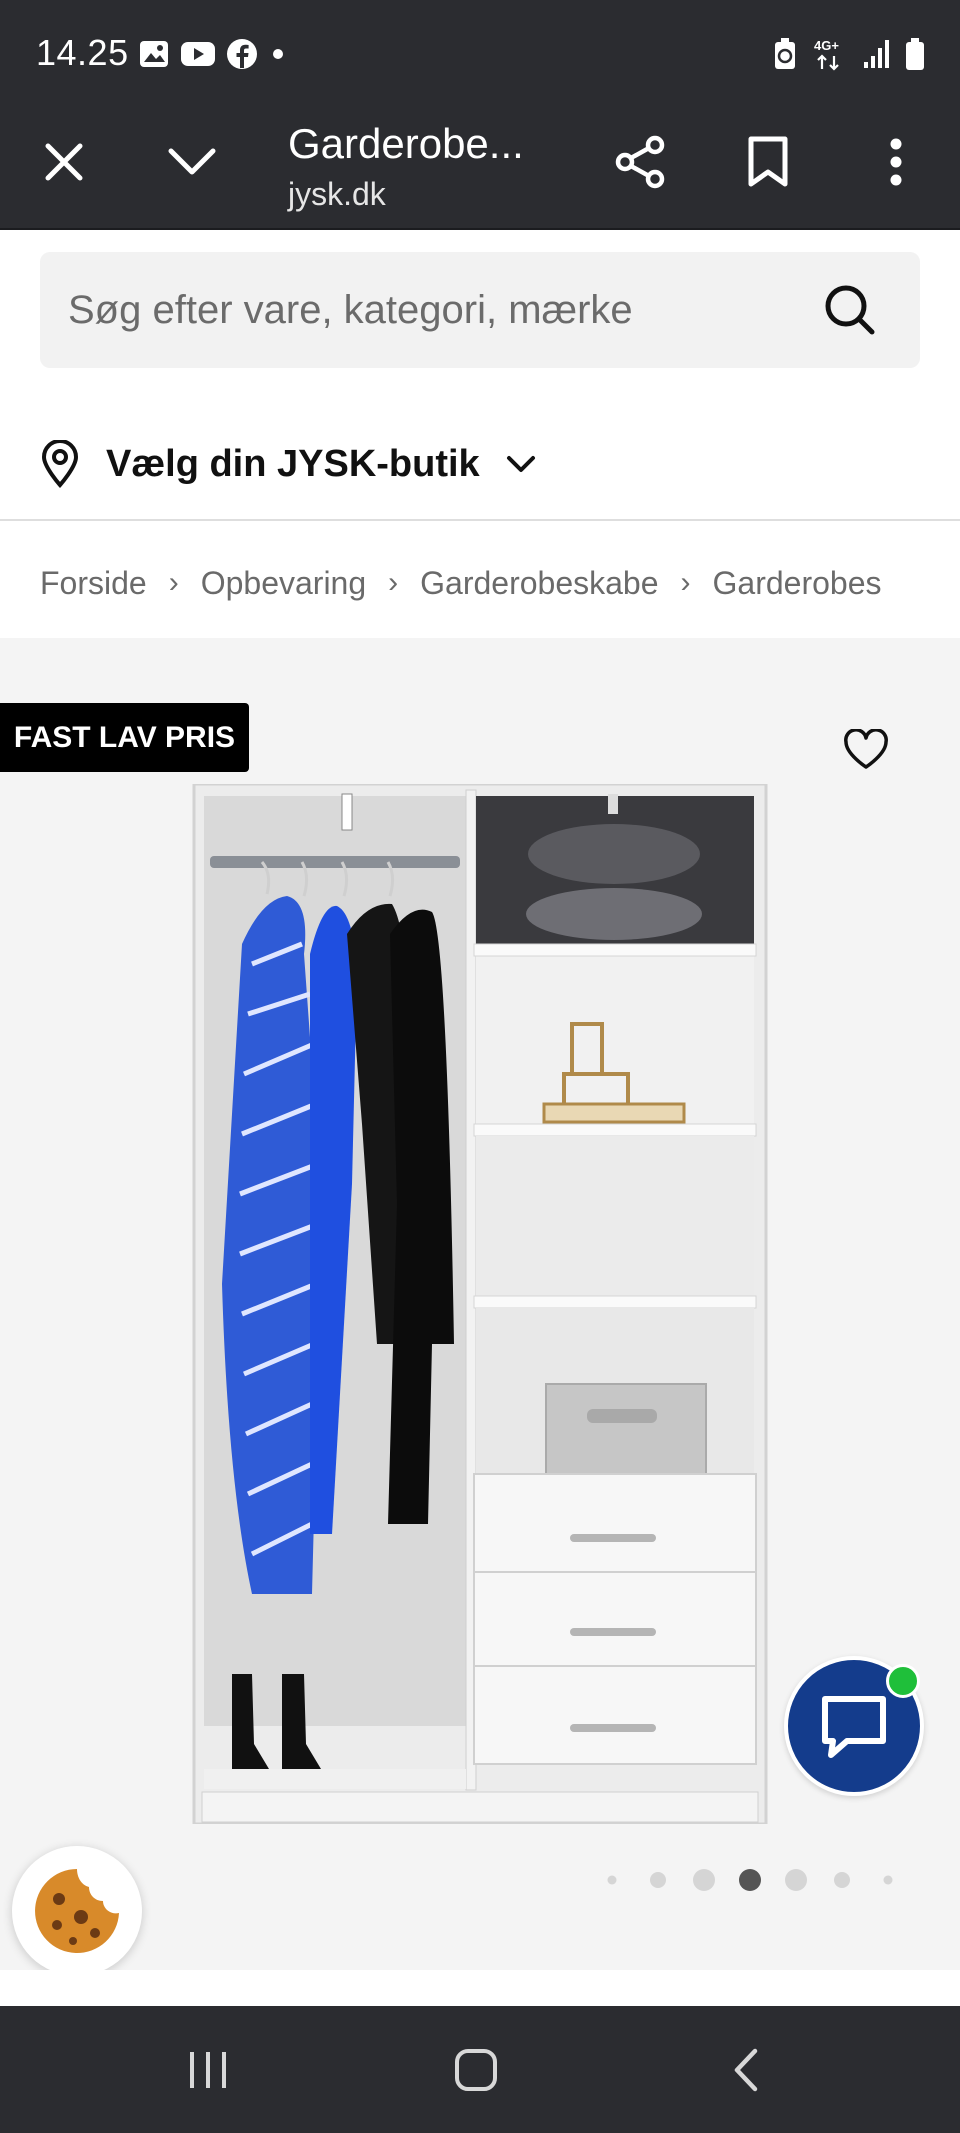  What do you see at coordinates (242, 54) in the screenshot?
I see `facebook-icon` at bounding box center [242, 54].